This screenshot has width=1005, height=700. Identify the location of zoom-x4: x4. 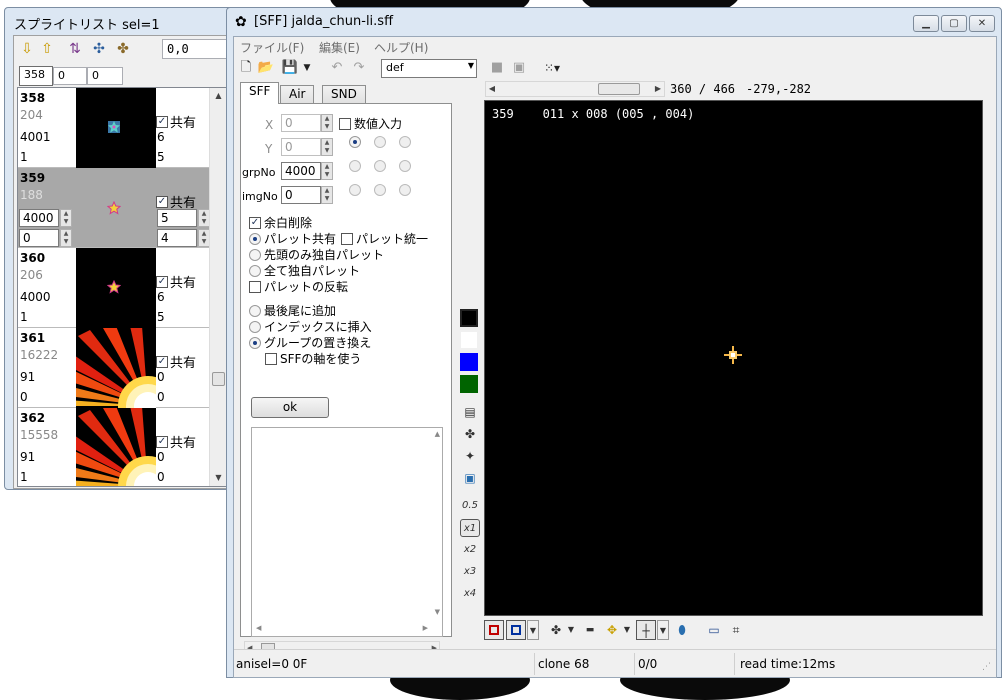
(470, 594).